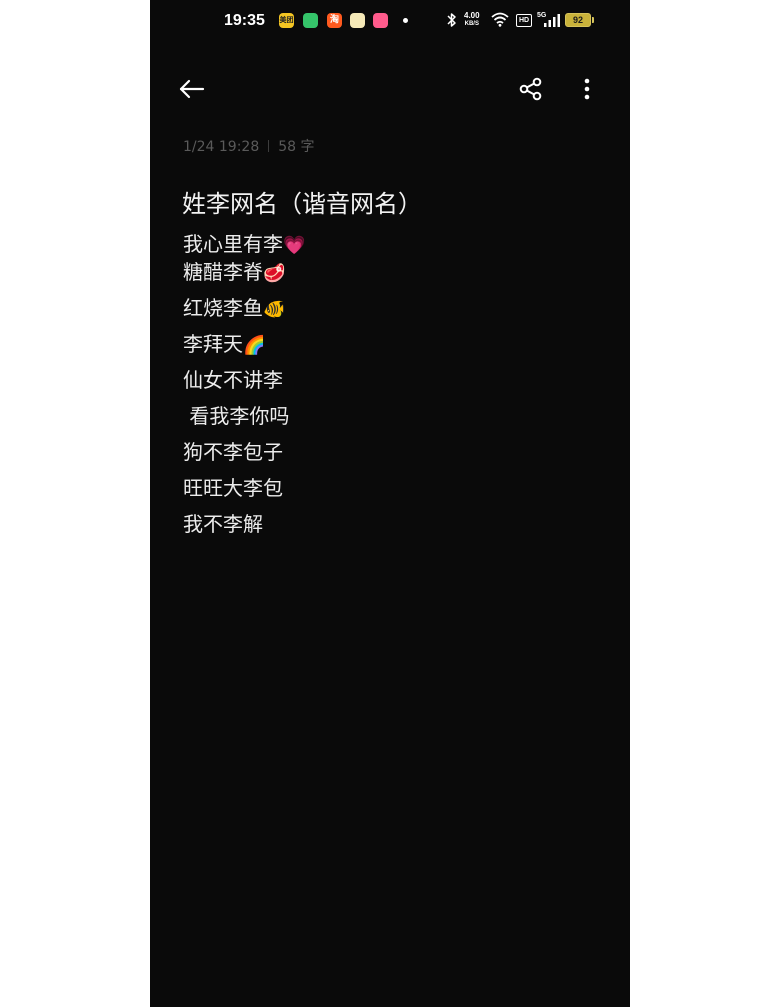 This screenshot has height=1007, width=780. What do you see at coordinates (334, 20) in the screenshot?
I see `taobao-icon: 淘` at bounding box center [334, 20].